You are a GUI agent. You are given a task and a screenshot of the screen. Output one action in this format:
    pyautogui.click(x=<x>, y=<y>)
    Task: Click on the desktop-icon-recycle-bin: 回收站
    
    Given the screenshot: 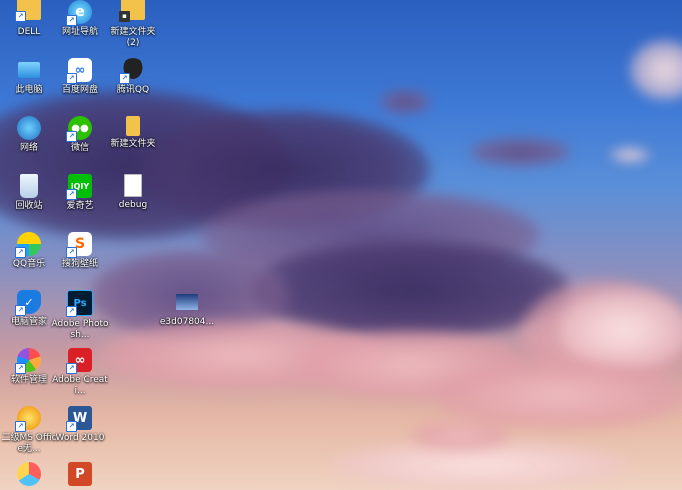 What is the action you would take?
    pyautogui.click(x=29, y=193)
    